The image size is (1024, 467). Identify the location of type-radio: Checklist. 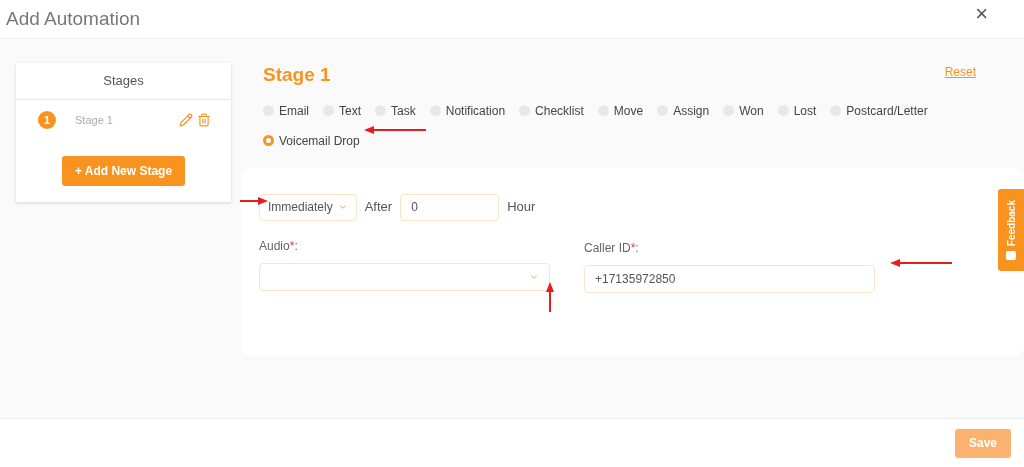
(551, 110).